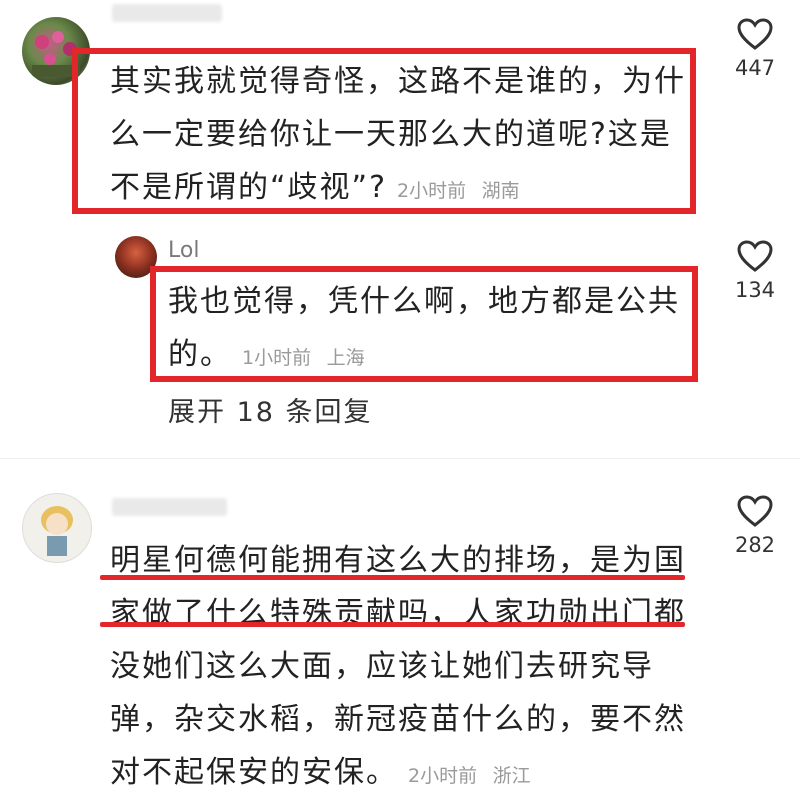  I want to click on like-count: 134, so click(755, 290).